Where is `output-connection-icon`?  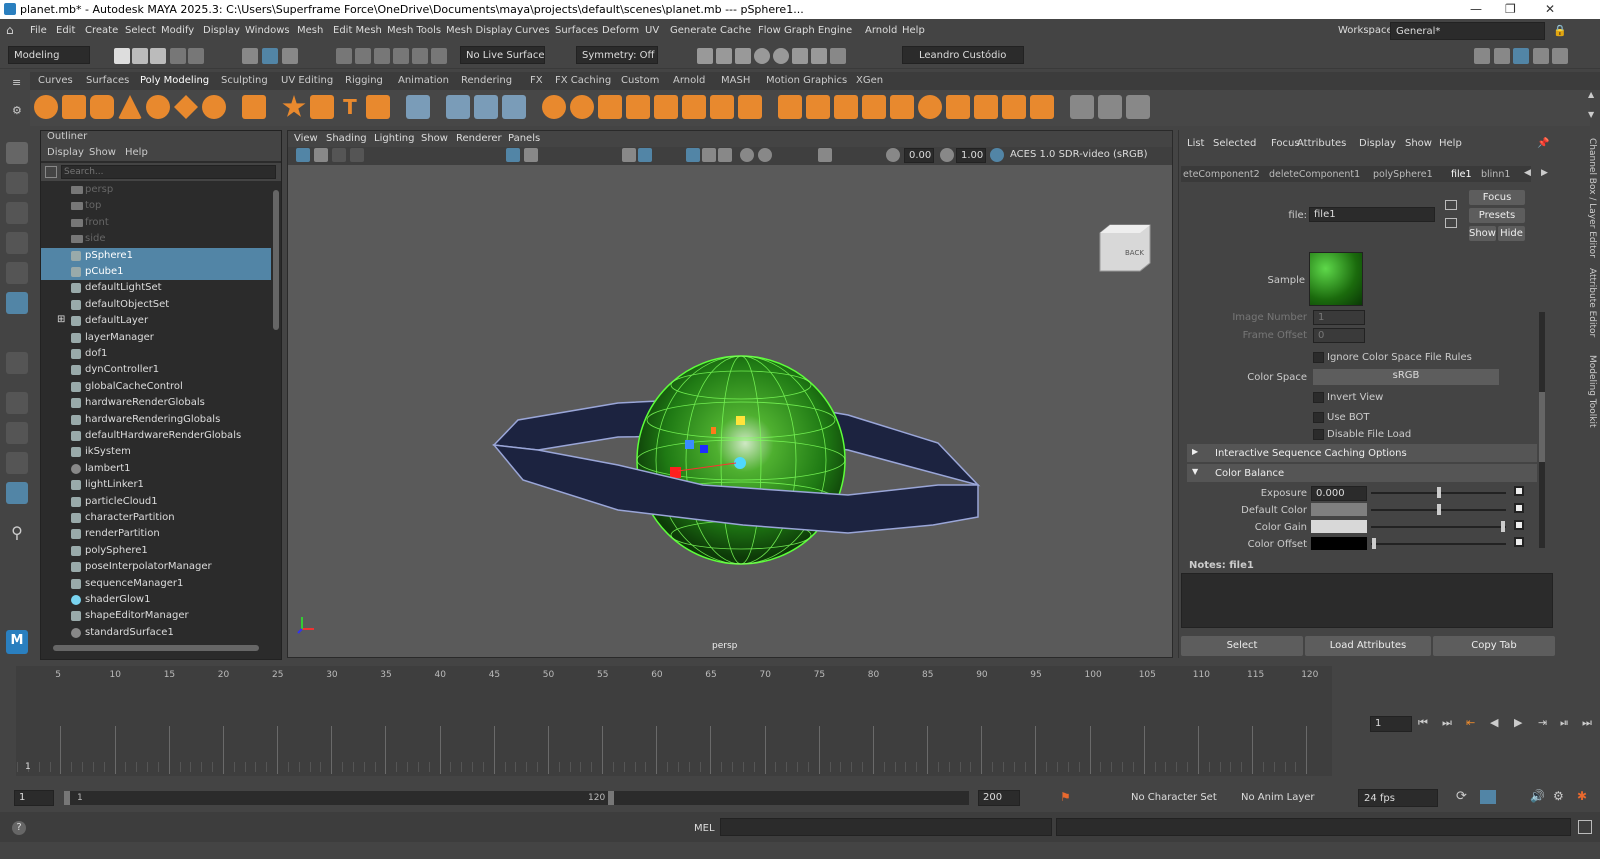
output-connection-icon is located at coordinates (1451, 223).